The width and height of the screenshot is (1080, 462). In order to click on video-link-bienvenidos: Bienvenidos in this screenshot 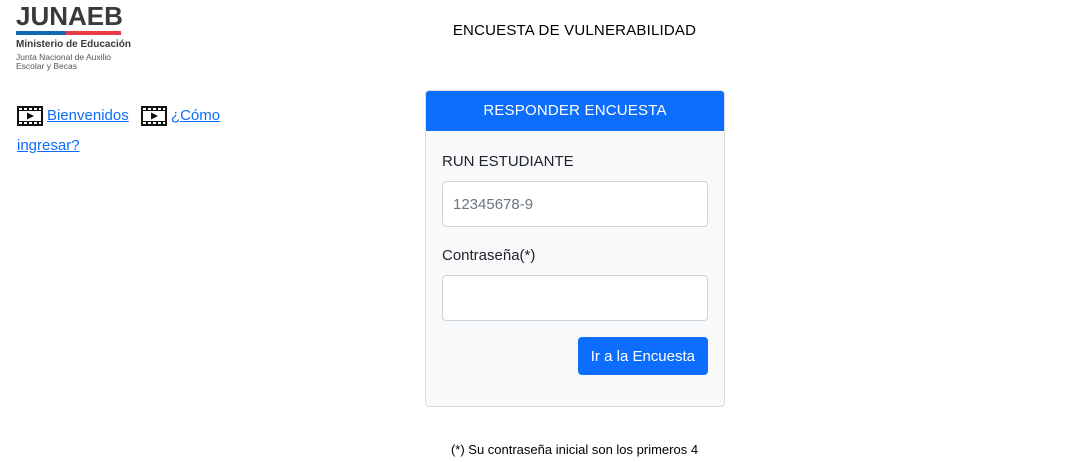, I will do `click(88, 115)`.